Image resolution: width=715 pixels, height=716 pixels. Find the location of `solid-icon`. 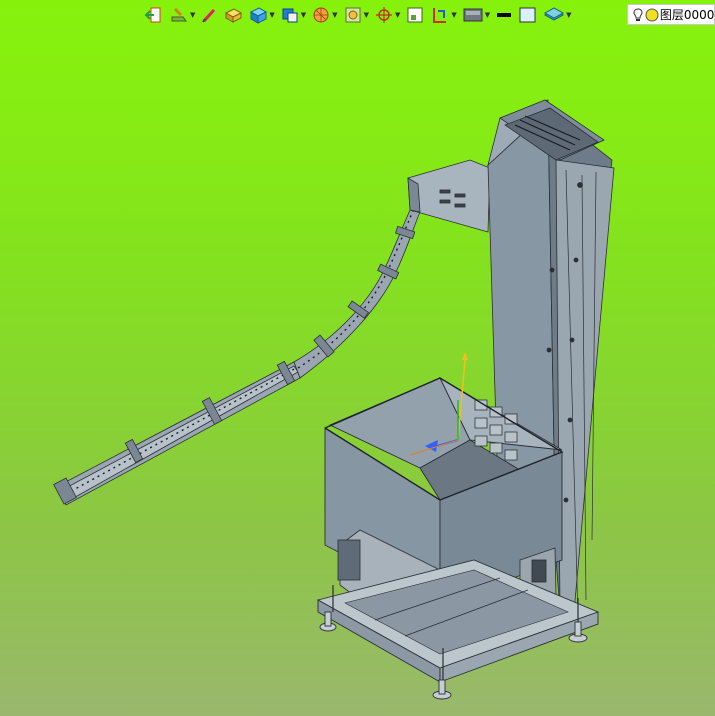

solid-icon is located at coordinates (259, 15).